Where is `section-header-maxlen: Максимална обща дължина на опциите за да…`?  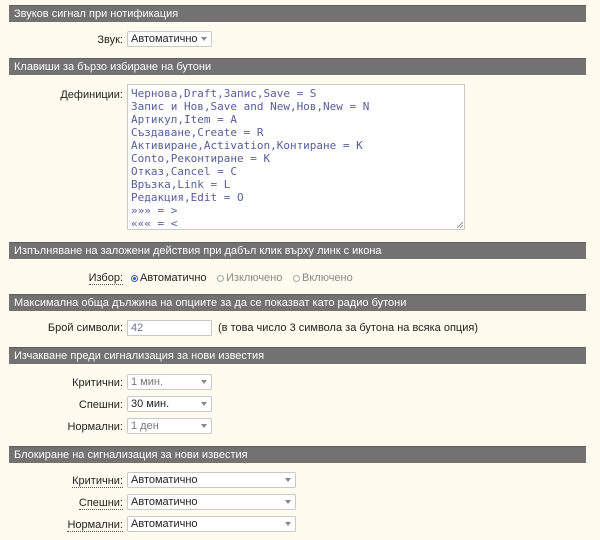 section-header-maxlen: Максимална обща дължина на опциите за да… is located at coordinates (297, 302).